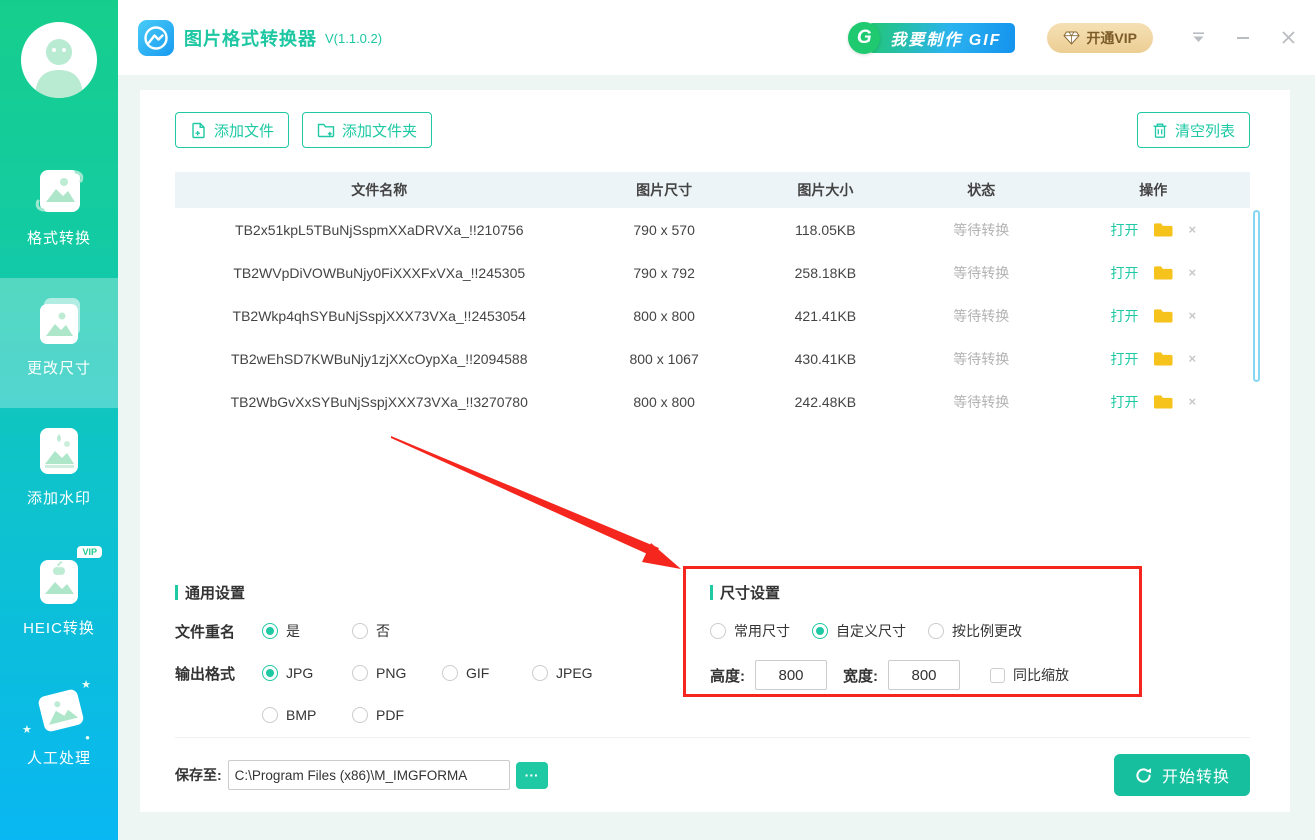 The width and height of the screenshot is (1315, 840). Describe the element at coordinates (825, 315) in the screenshot. I see `image-filesize: 421.41KB` at that location.